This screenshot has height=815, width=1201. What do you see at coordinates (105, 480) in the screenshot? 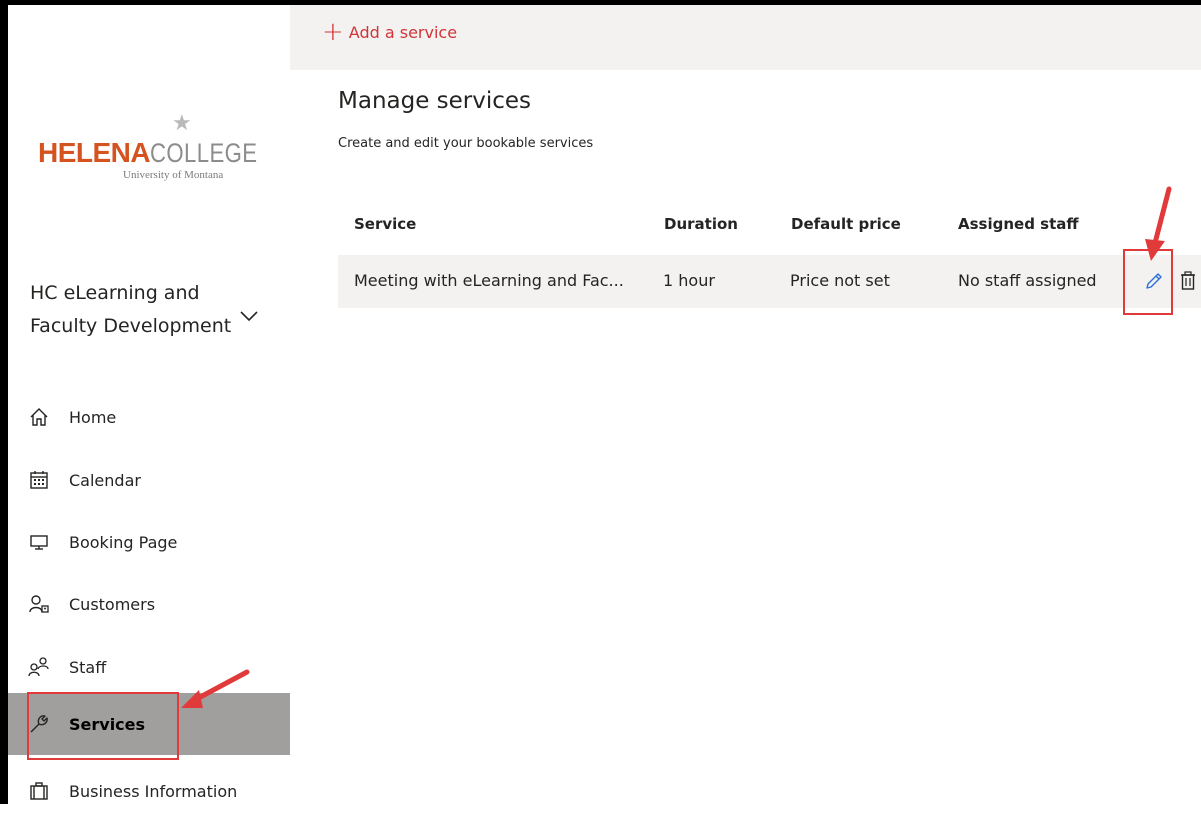
I see `sidebar-item-label: Calendar` at bounding box center [105, 480].